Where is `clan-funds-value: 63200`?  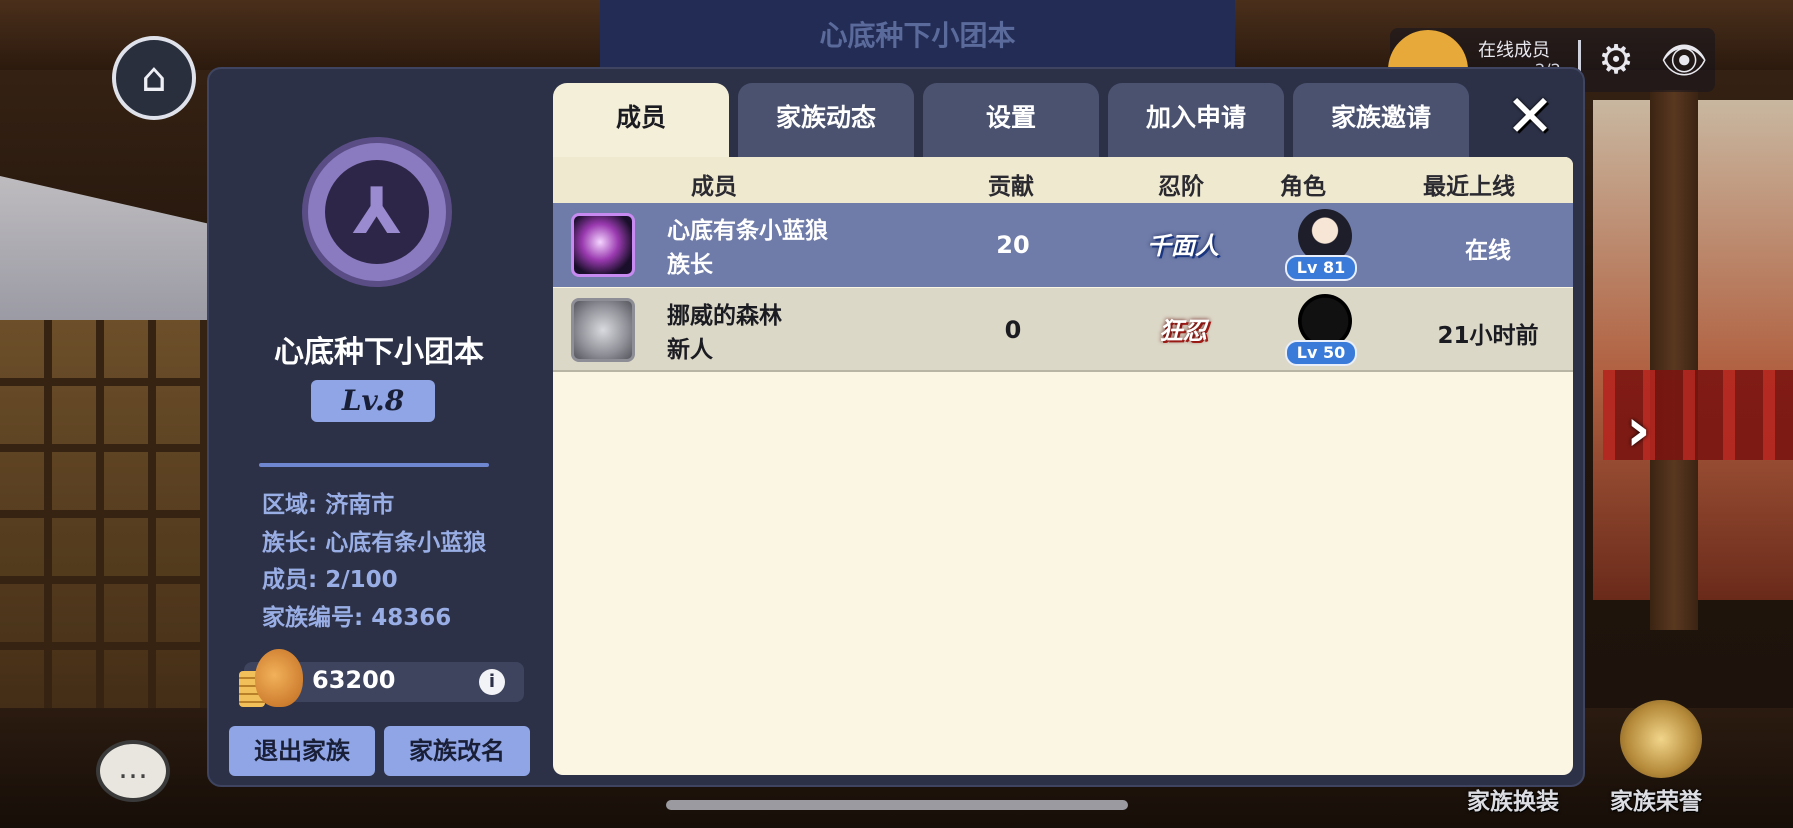
clan-funds-value: 63200 is located at coordinates (354, 680).